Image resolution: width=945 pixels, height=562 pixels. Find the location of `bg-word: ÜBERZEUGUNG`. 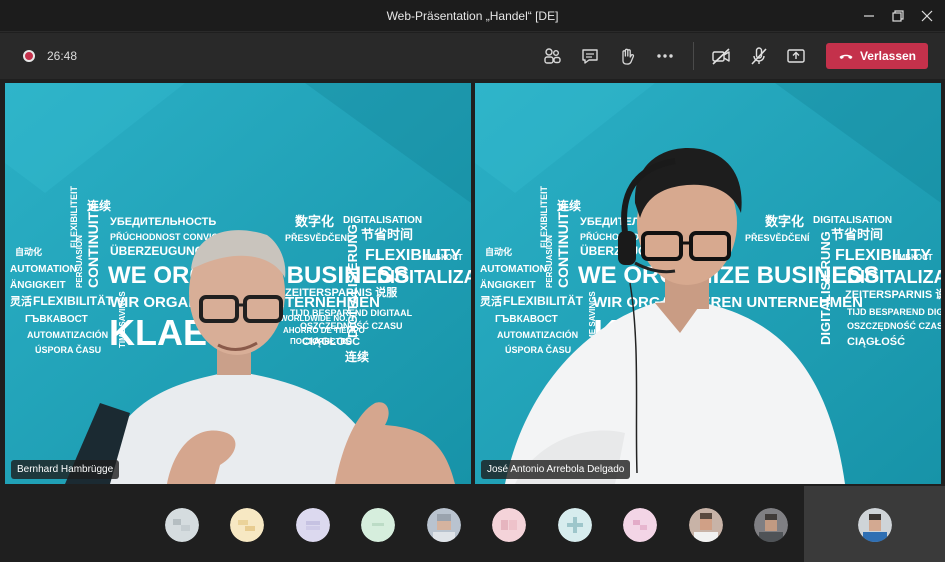

bg-word: ÜBERZEUGUNG is located at coordinates (157, 250).